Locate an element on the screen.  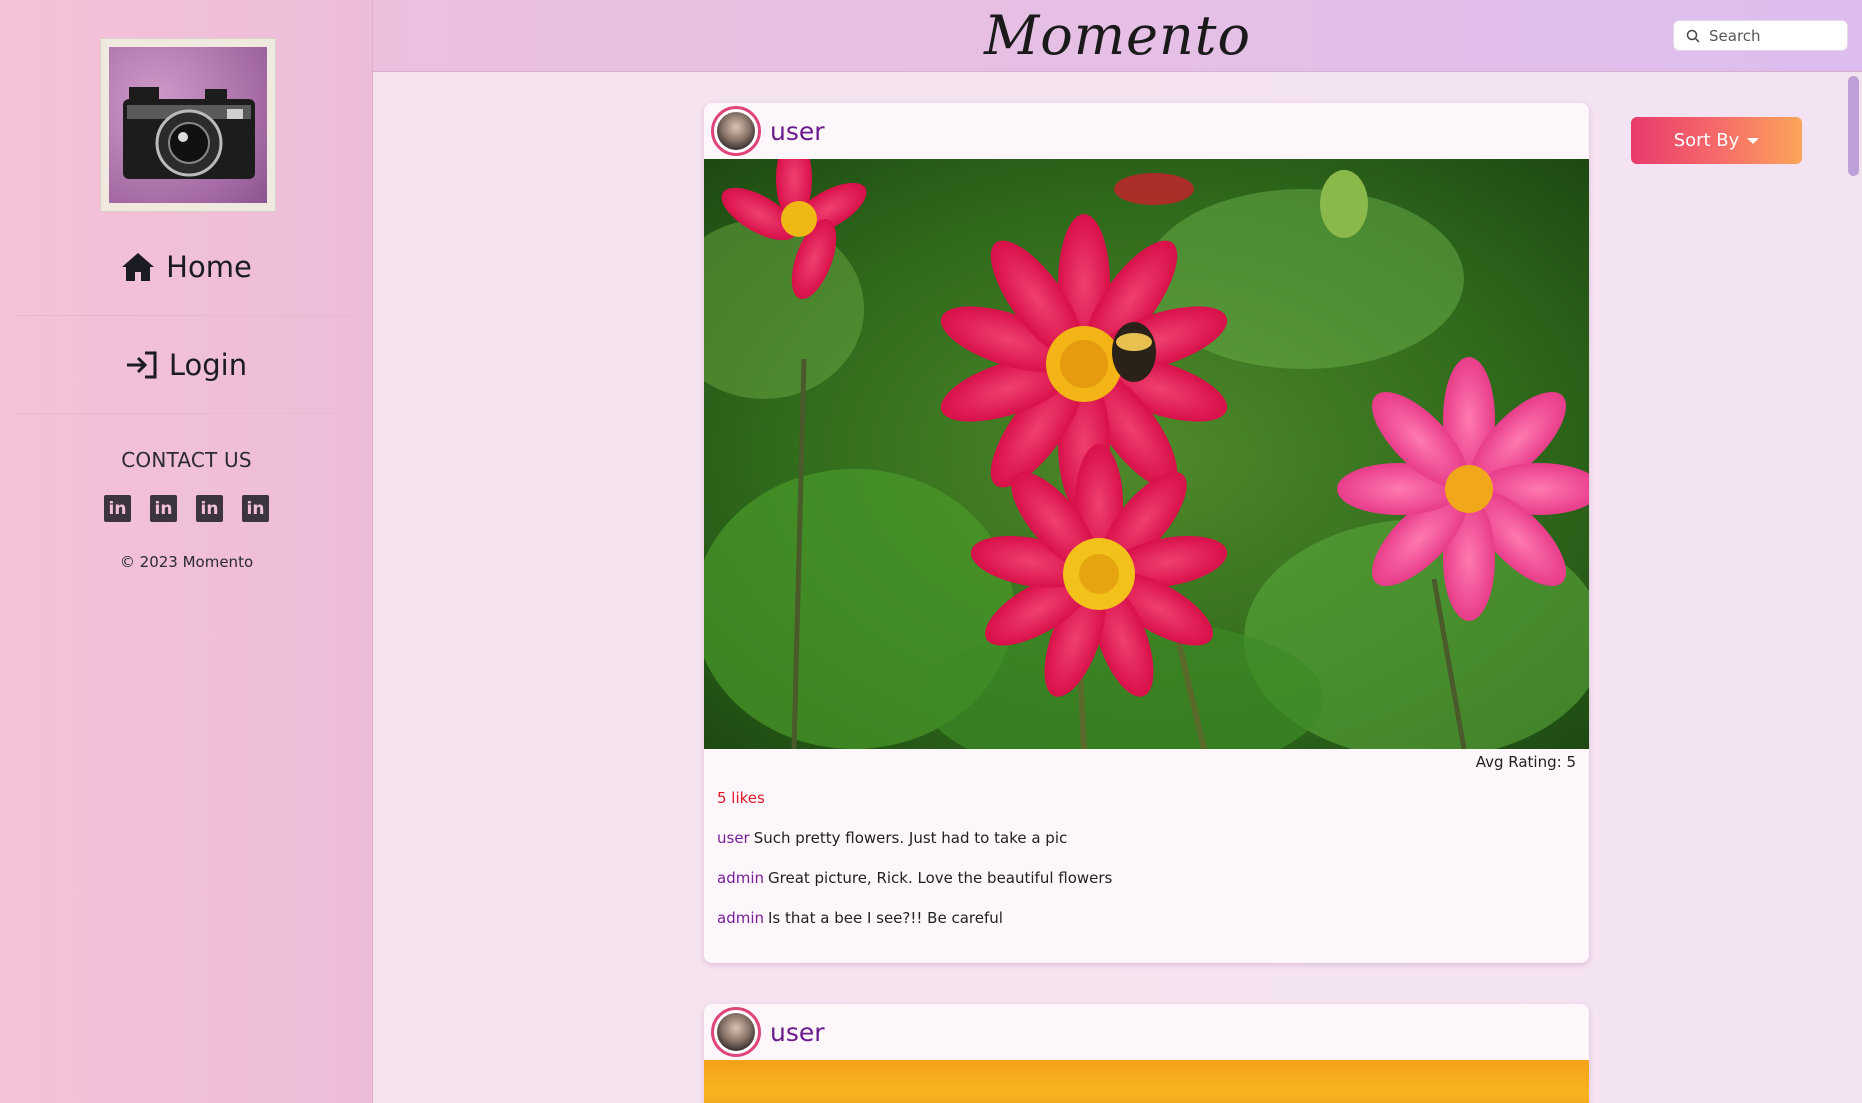
post-card: user is located at coordinates (1146, 1053).